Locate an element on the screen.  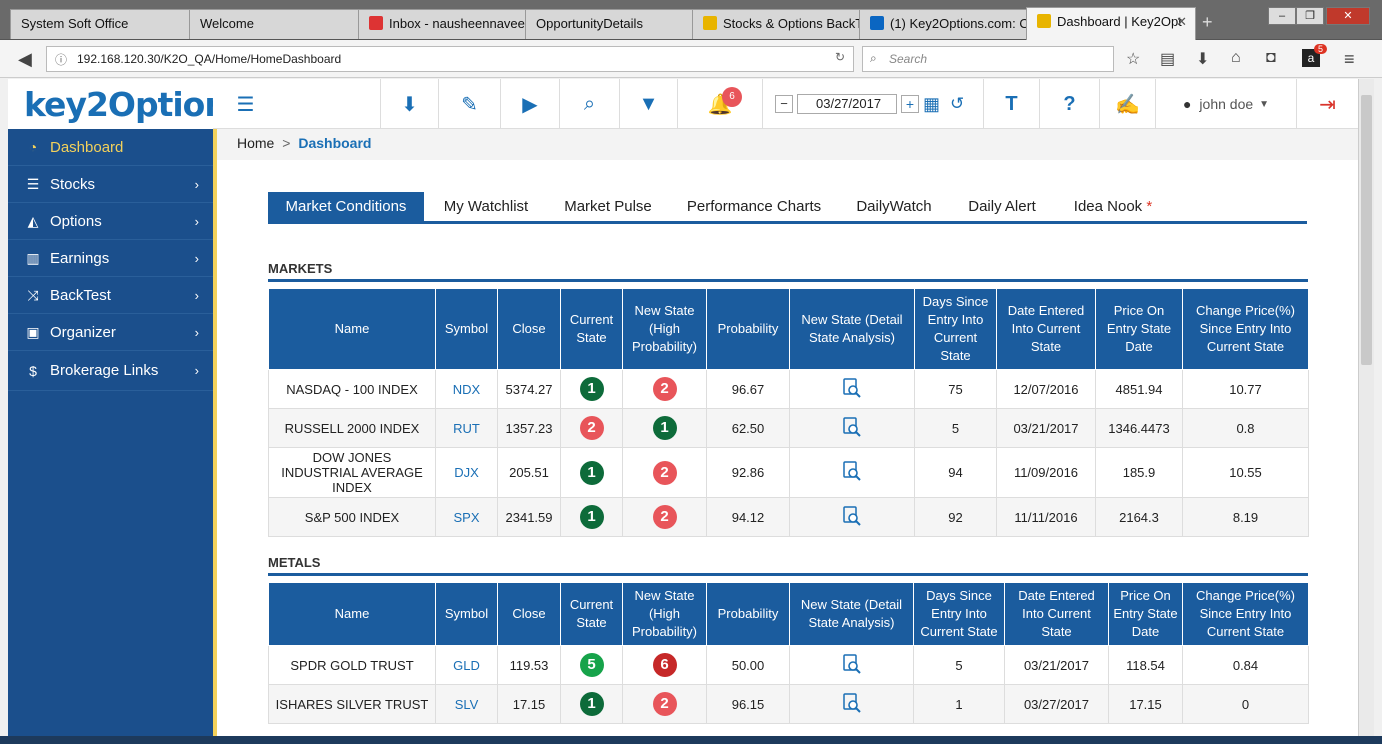
close-window-button: ✕ is located at coordinates (1348, 16).